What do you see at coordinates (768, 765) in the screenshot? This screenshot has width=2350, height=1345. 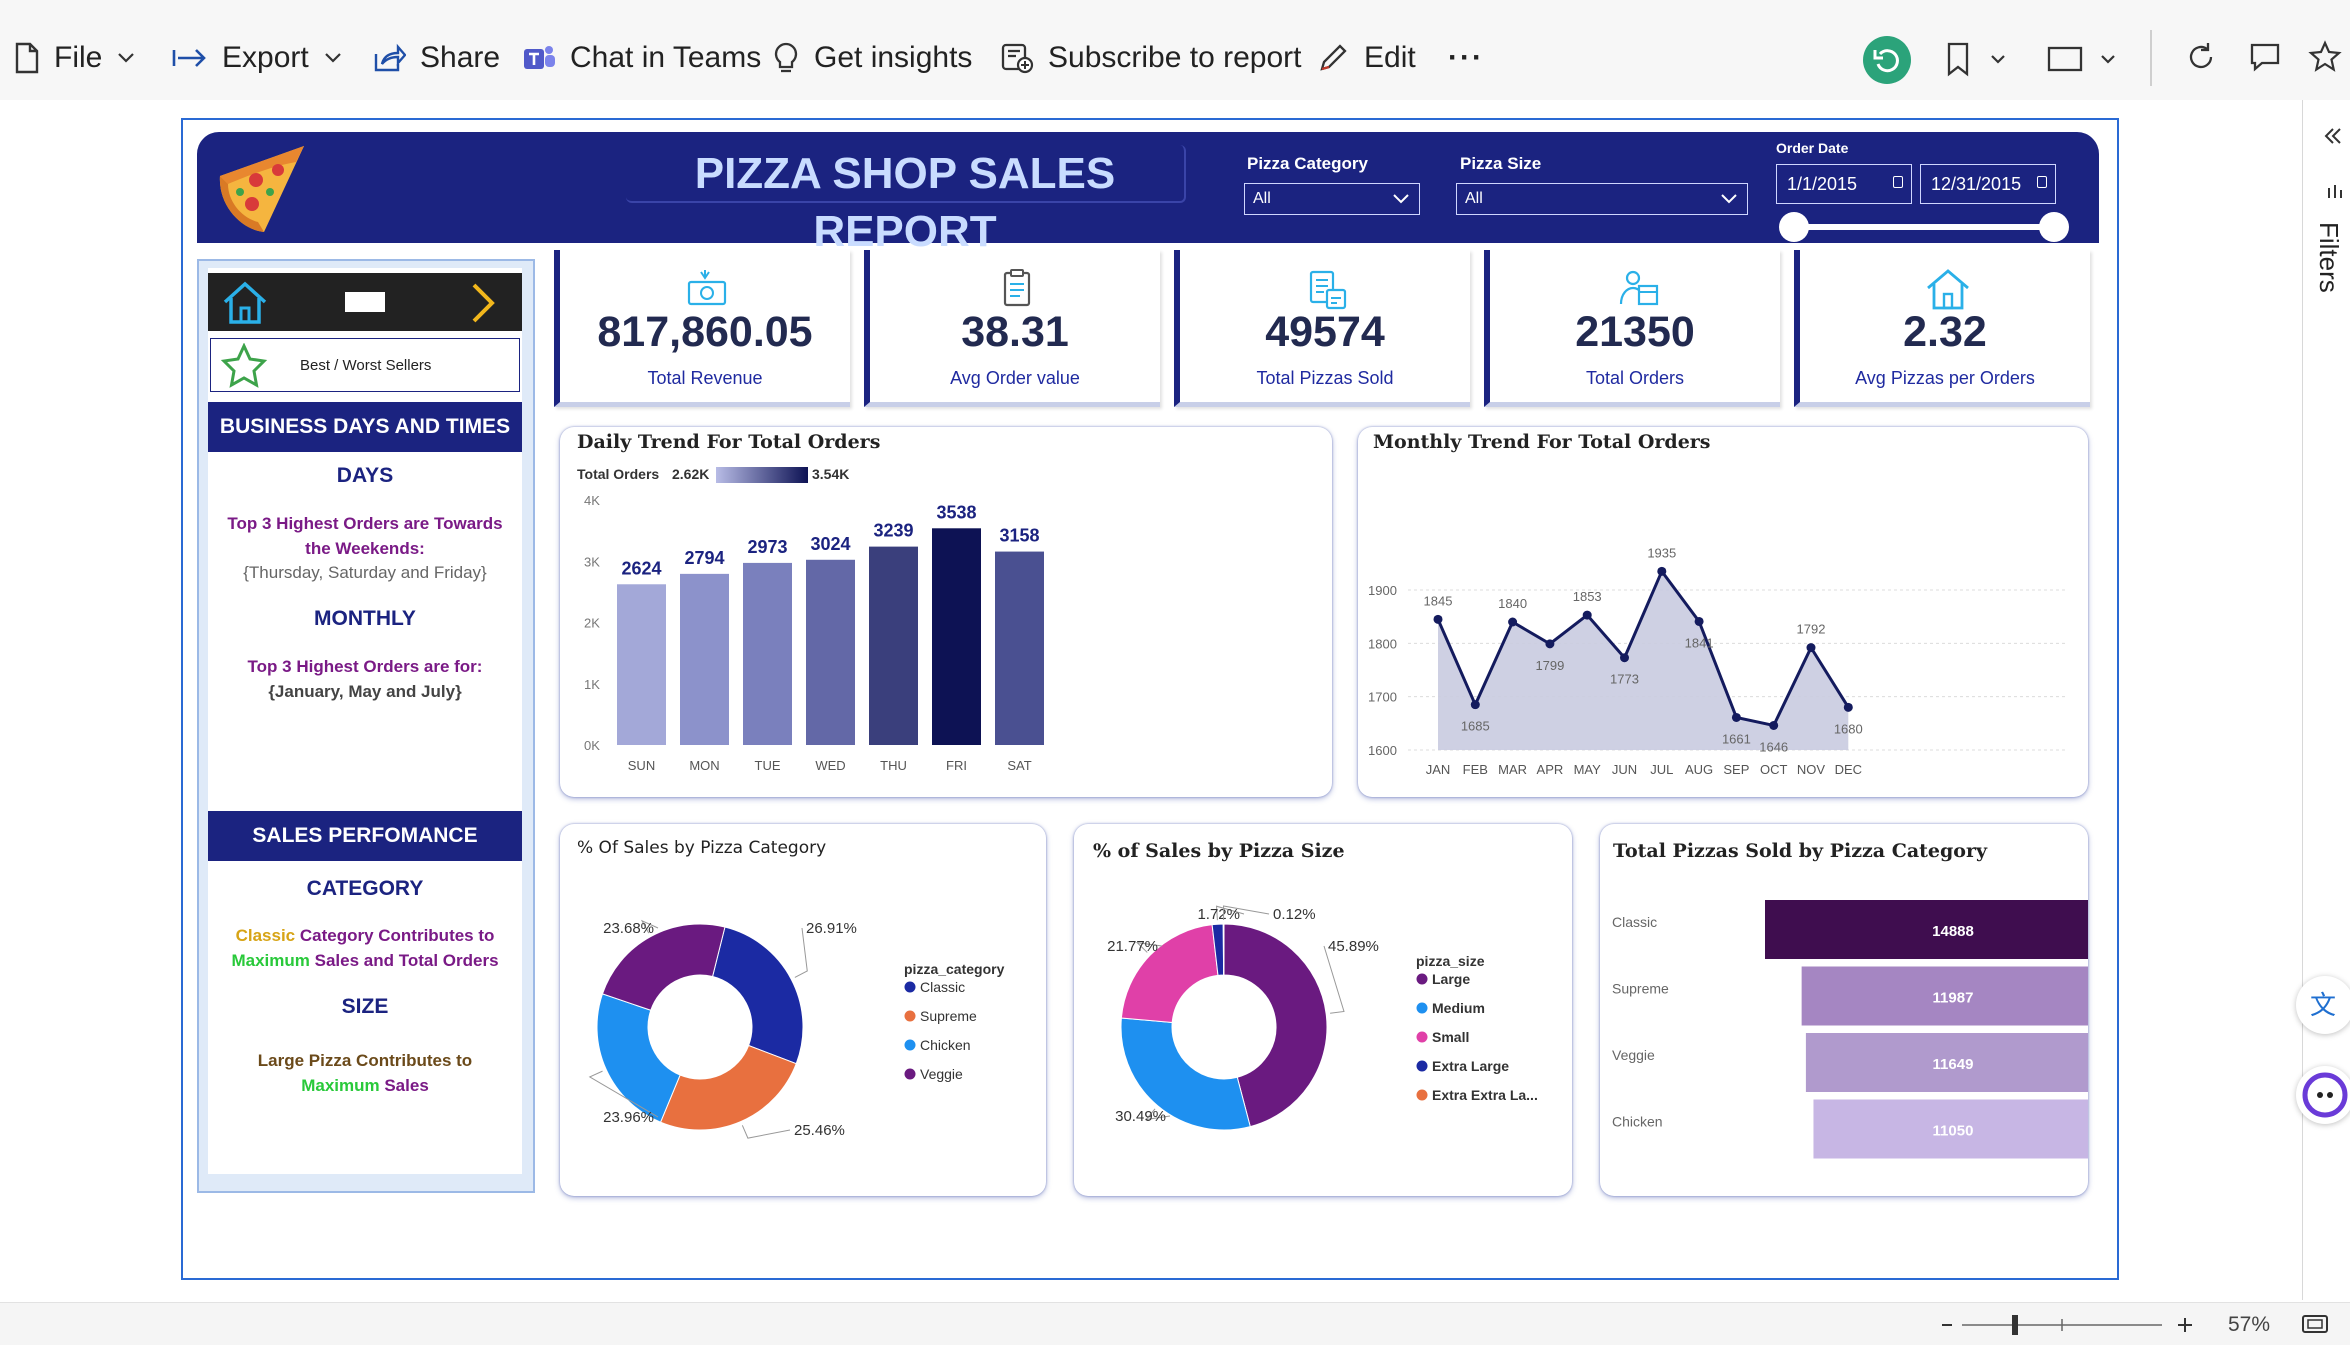 I see `x-tick-label: TUE` at bounding box center [768, 765].